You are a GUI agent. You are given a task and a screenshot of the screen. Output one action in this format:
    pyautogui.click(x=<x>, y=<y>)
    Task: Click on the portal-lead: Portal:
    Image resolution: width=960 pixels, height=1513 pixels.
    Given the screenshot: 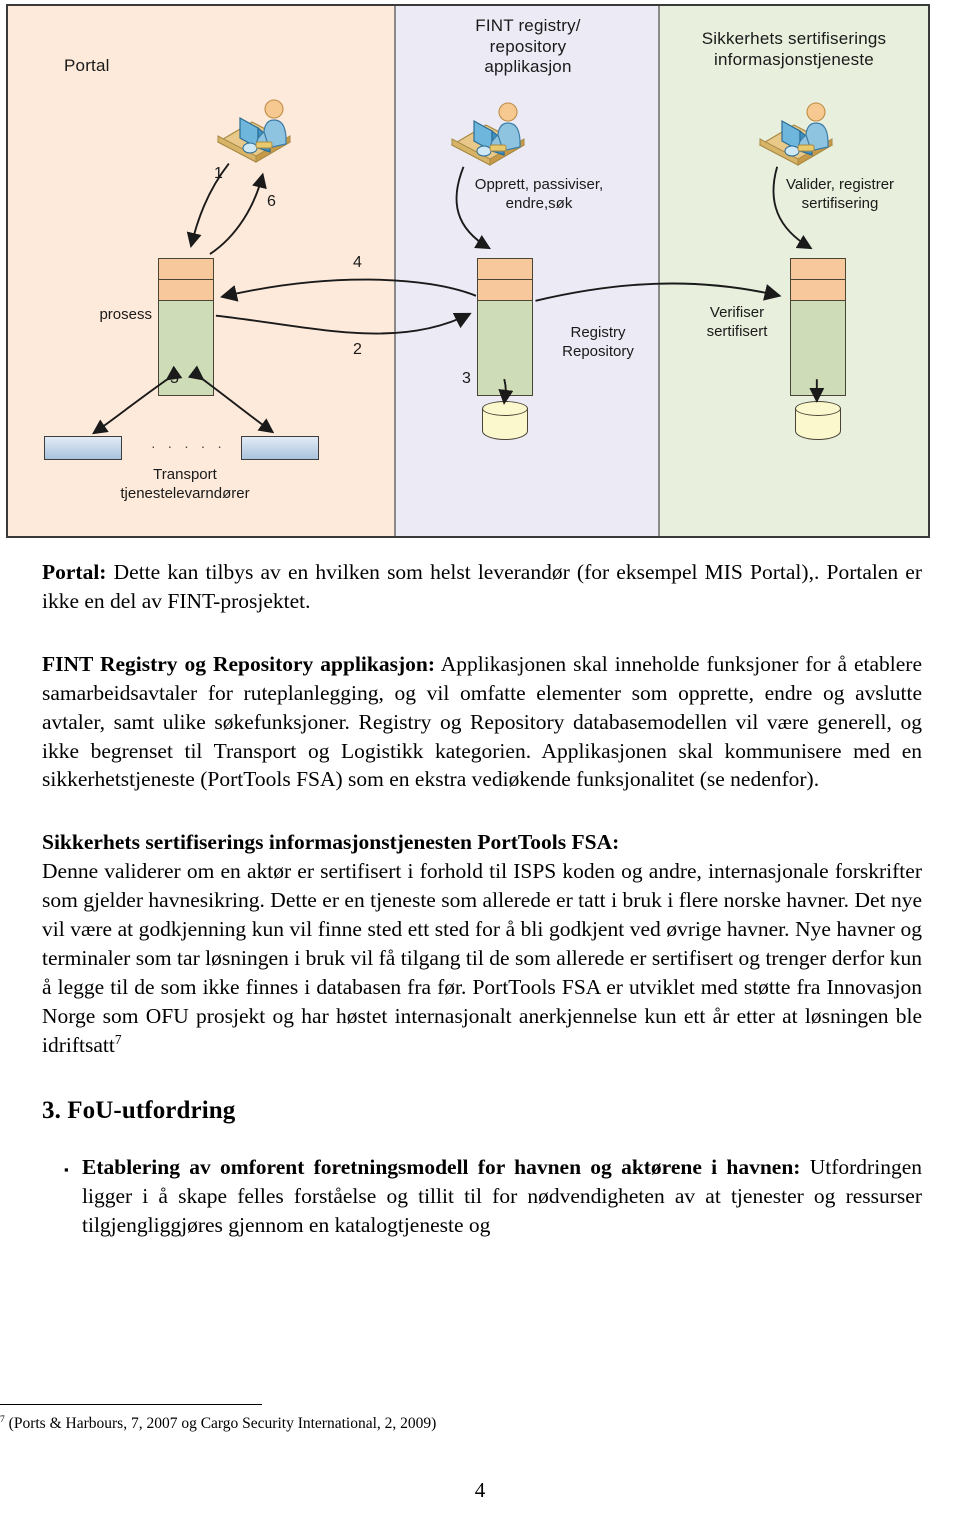 What is the action you would take?
    pyautogui.click(x=74, y=572)
    